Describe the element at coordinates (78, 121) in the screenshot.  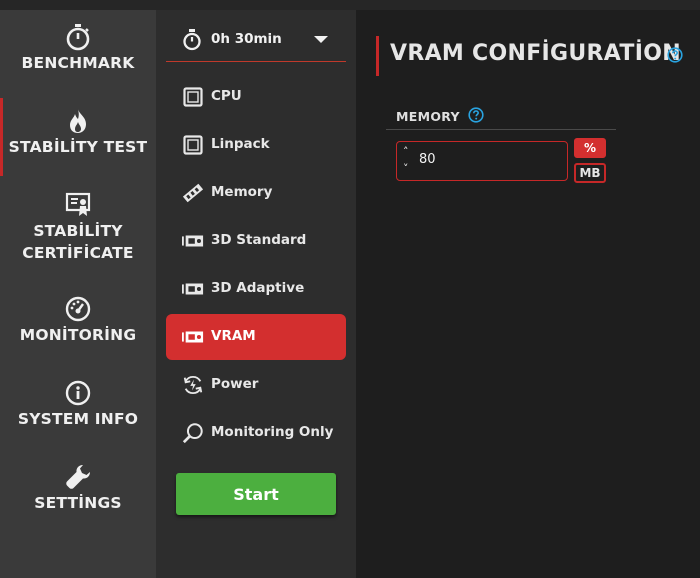
I see `flame-icon` at that location.